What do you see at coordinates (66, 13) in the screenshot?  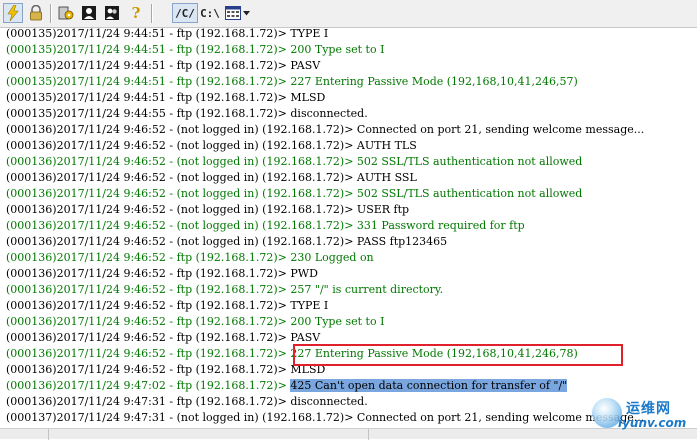 I see `server-settings-icon` at bounding box center [66, 13].